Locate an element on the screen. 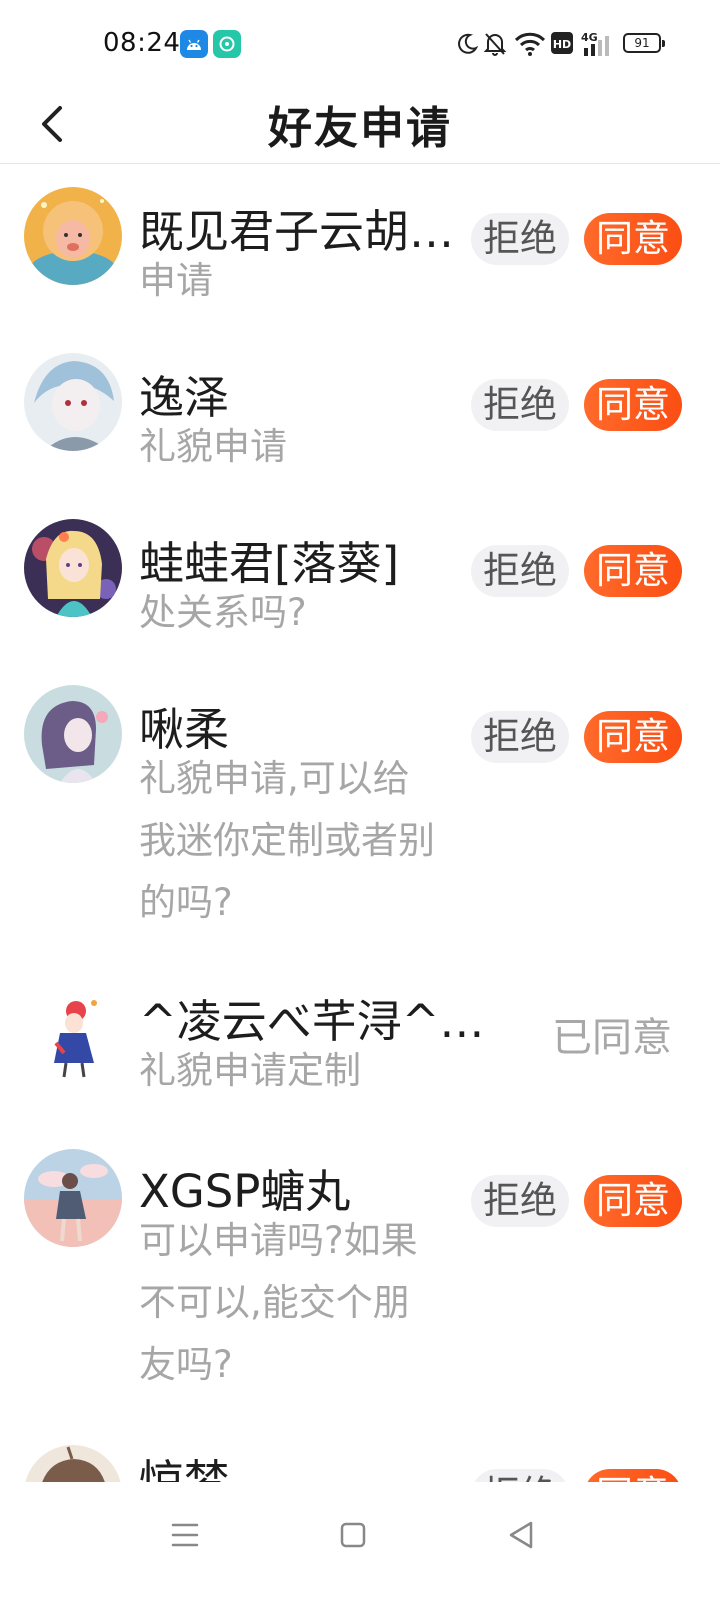  request-item: ^凌云べ芊浔^(… 礼貌申请定制 已同意 is located at coordinates (360, 1040).